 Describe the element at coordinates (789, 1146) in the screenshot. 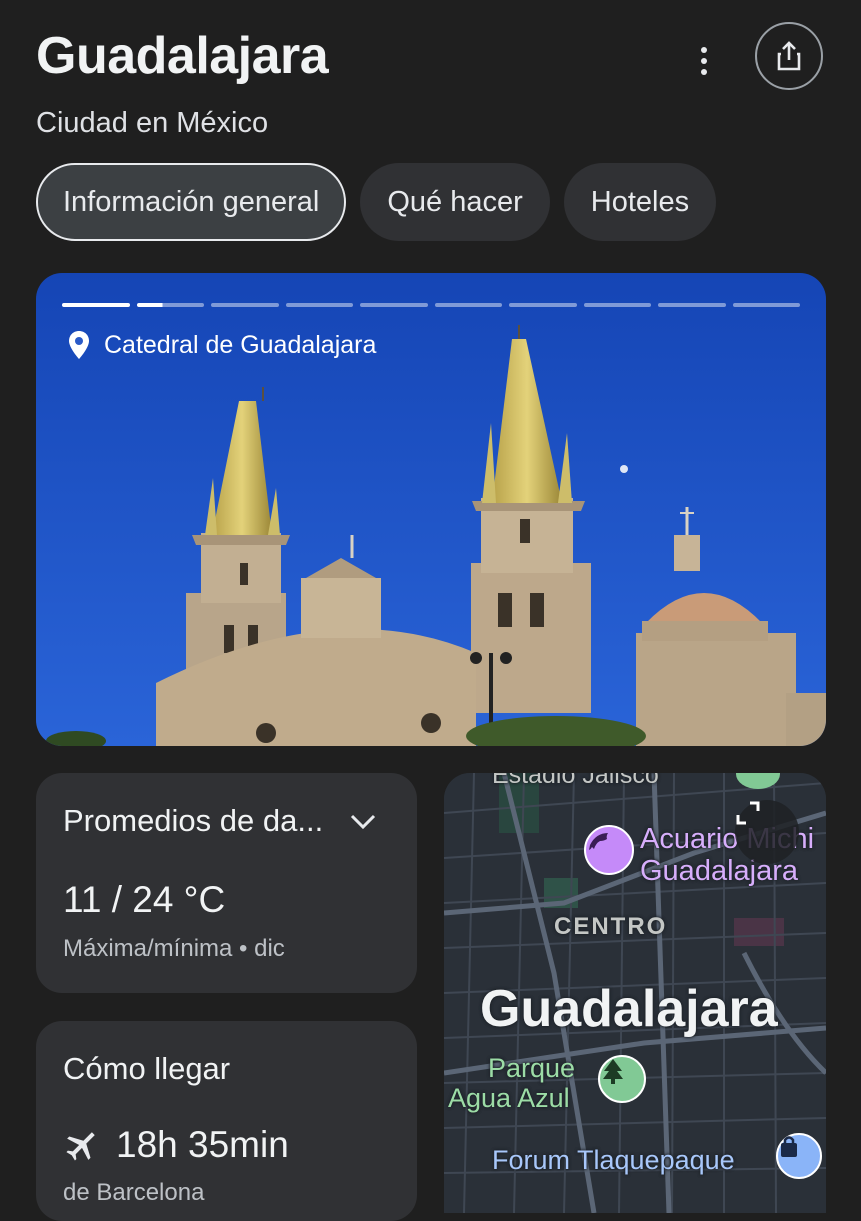

I see `shopping-bag-icon` at that location.